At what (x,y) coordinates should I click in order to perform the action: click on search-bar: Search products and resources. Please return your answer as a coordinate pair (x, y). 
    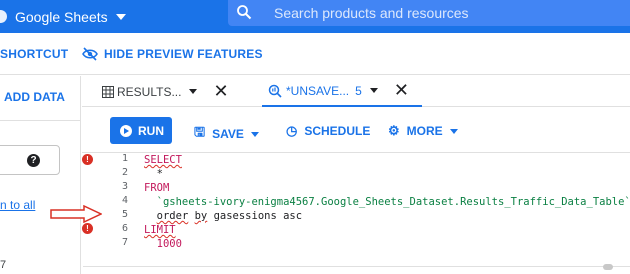
    Looking at the image, I should click on (429, 13).